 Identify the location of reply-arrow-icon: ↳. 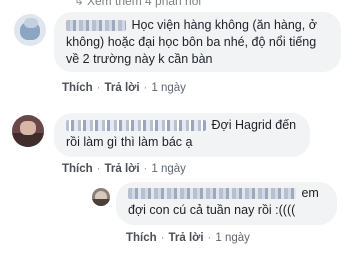
(79, 4).